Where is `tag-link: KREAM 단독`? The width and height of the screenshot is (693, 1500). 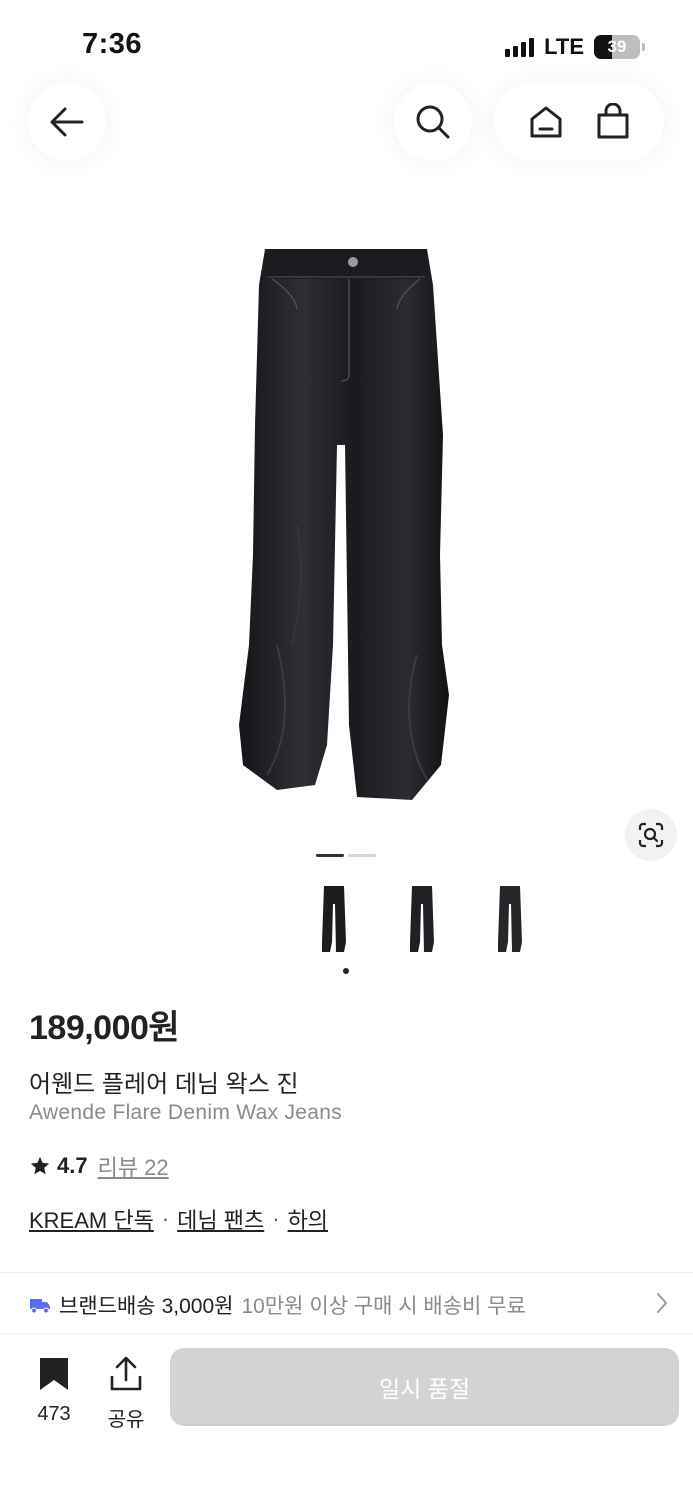 tag-link: KREAM 단독 is located at coordinates (91, 1219).